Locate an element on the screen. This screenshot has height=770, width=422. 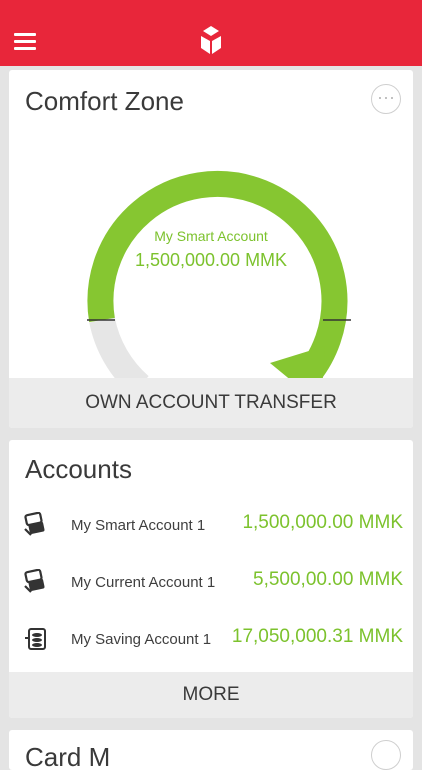
account-amount-value: 1,500,000.00 is located at coordinates (298, 522).